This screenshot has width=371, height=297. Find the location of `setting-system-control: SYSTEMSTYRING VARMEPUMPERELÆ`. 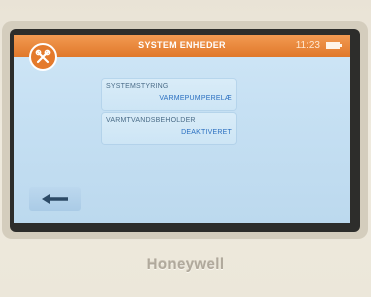

setting-system-control: SYSTEMSTYRING VARMEPUMPERELÆ is located at coordinates (169, 94).